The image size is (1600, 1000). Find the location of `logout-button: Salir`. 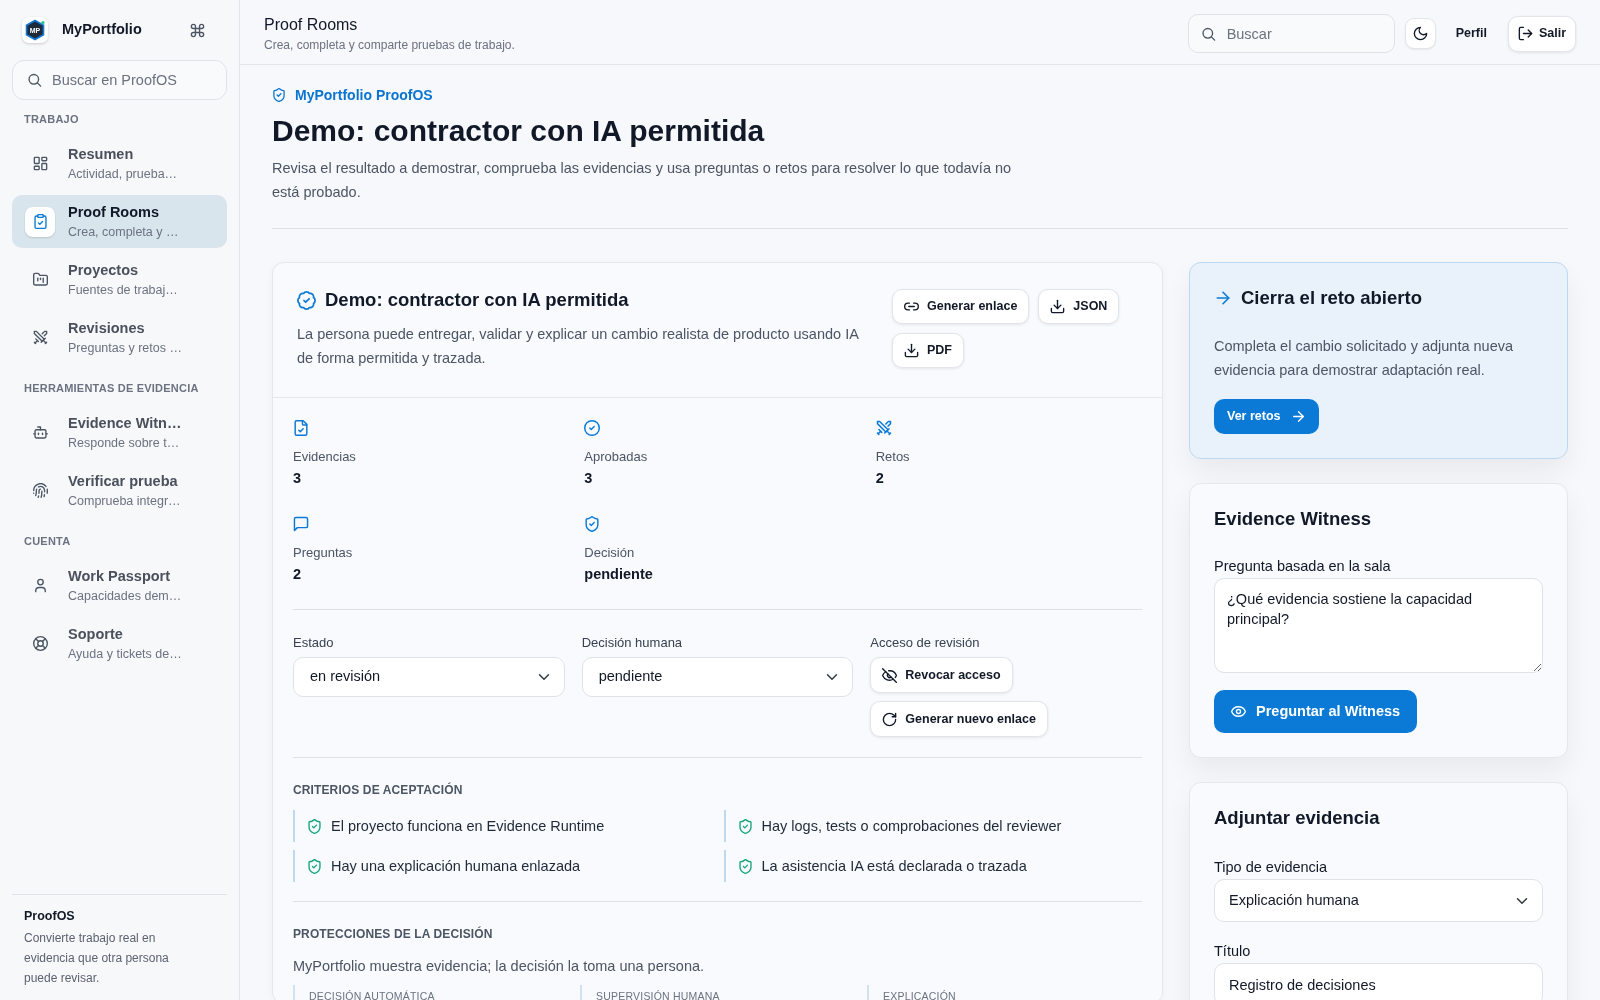

logout-button: Salir is located at coordinates (1541, 33).